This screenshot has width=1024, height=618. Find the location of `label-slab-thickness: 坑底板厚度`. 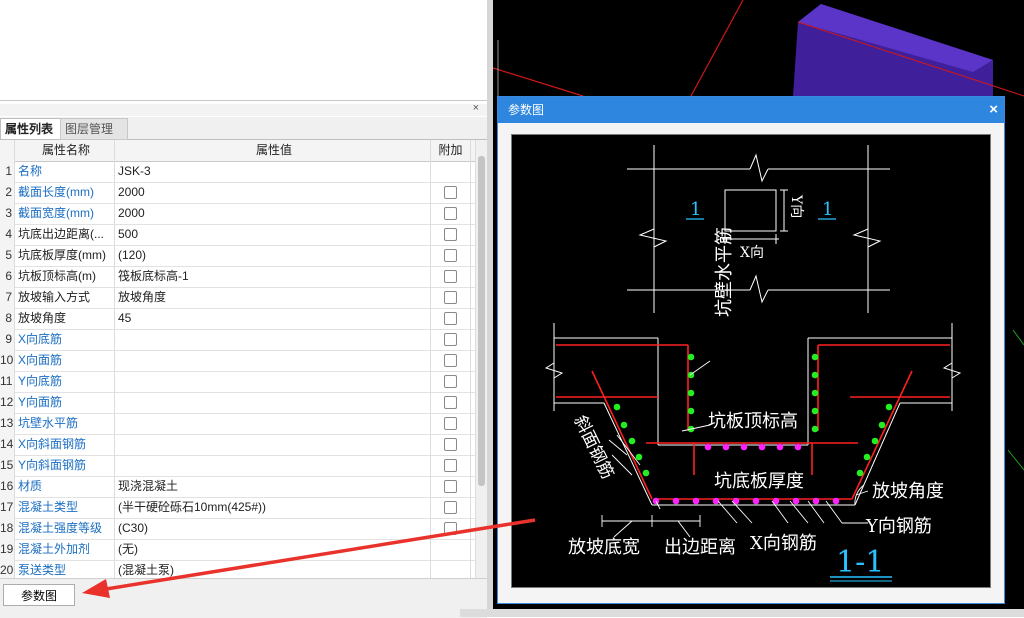

label-slab-thickness: 坑底板厚度 is located at coordinates (759, 481).